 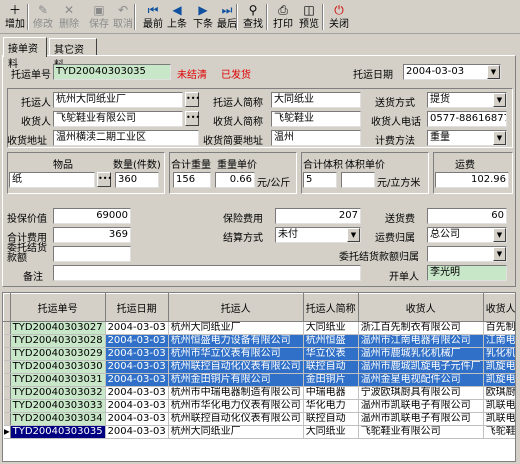 What do you see at coordinates (235, 180) in the screenshot?
I see `weight-price-field: 0.66` at bounding box center [235, 180].